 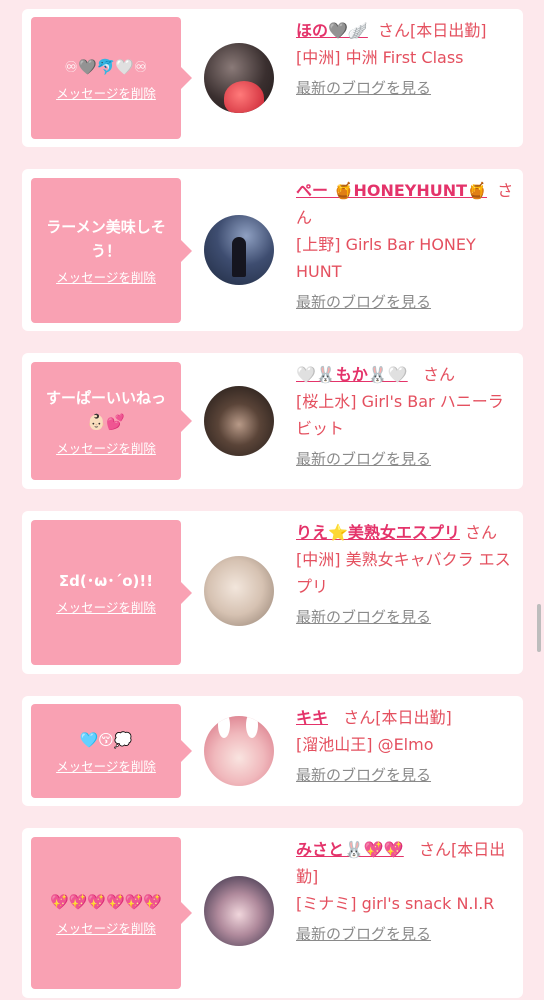 What do you see at coordinates (106, 581) in the screenshot?
I see `message-text: Σd(･ω･´o)!!` at bounding box center [106, 581].